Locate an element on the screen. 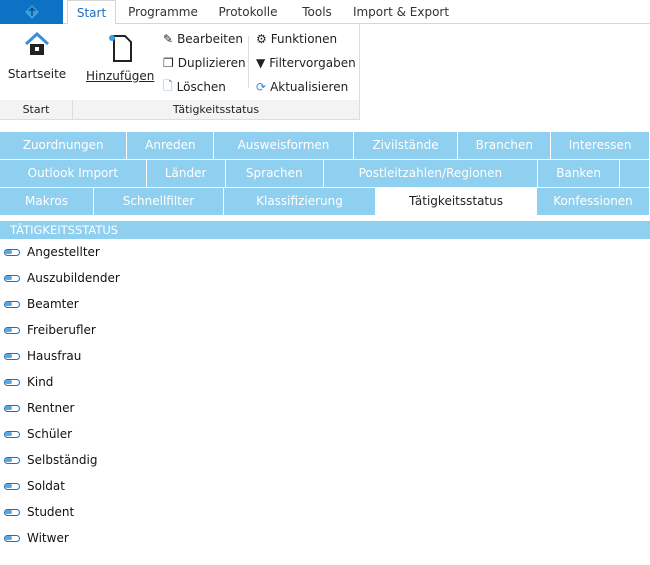 This screenshot has width=650, height=565. list-item-label: Hausfrau is located at coordinates (54, 356).